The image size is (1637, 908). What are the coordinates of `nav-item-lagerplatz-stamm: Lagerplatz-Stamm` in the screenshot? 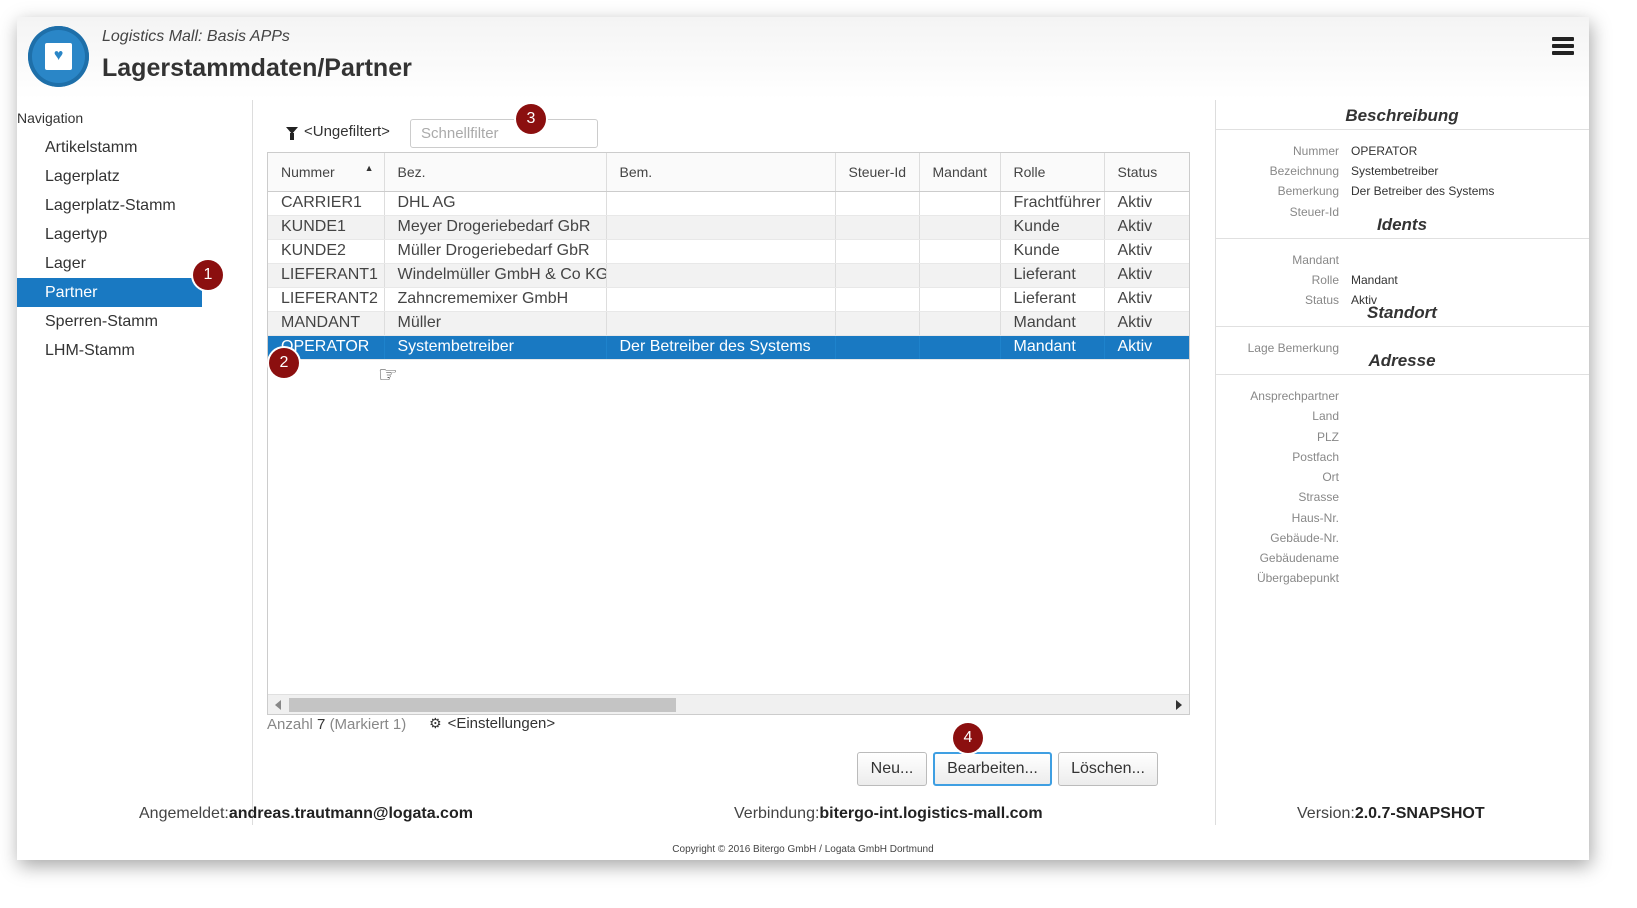 It's located at (109, 205).